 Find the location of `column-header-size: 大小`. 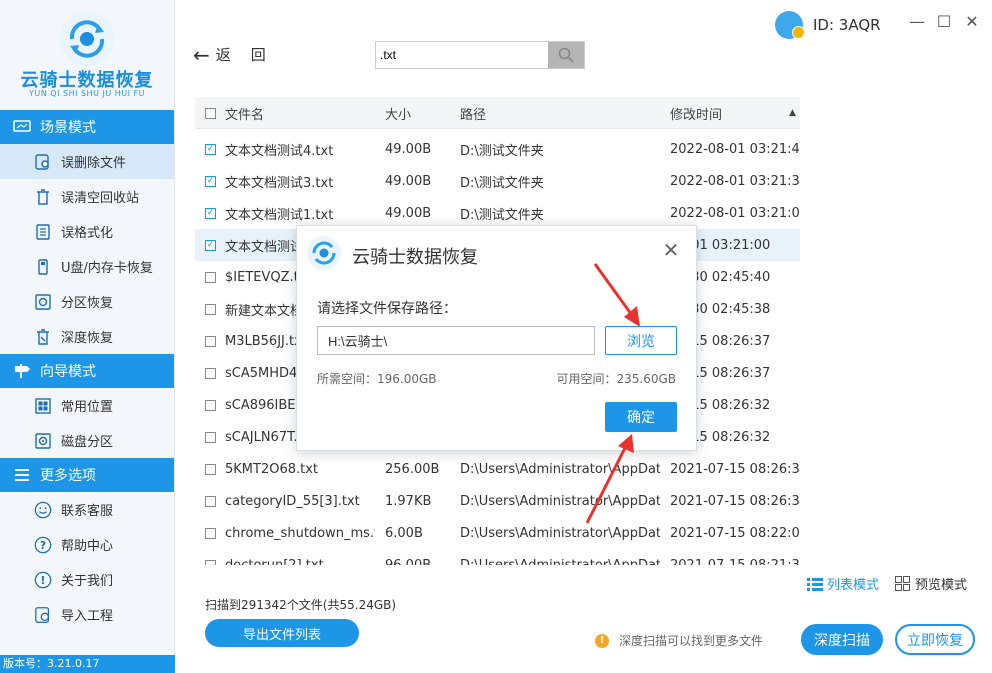

column-header-size: 大小 is located at coordinates (420, 113).